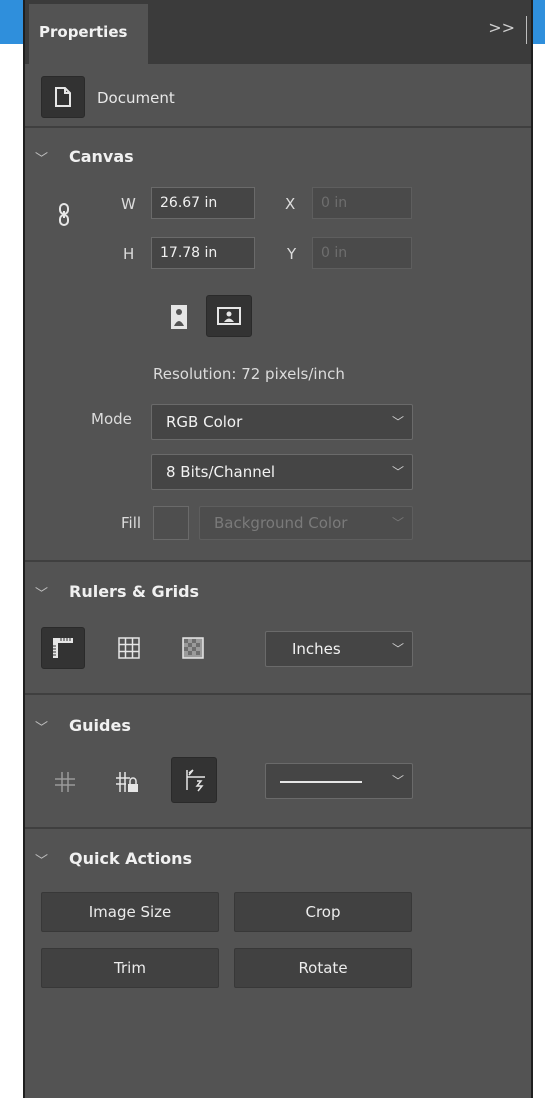 The image size is (545, 1098). I want to click on guides-icon, so click(65, 782).